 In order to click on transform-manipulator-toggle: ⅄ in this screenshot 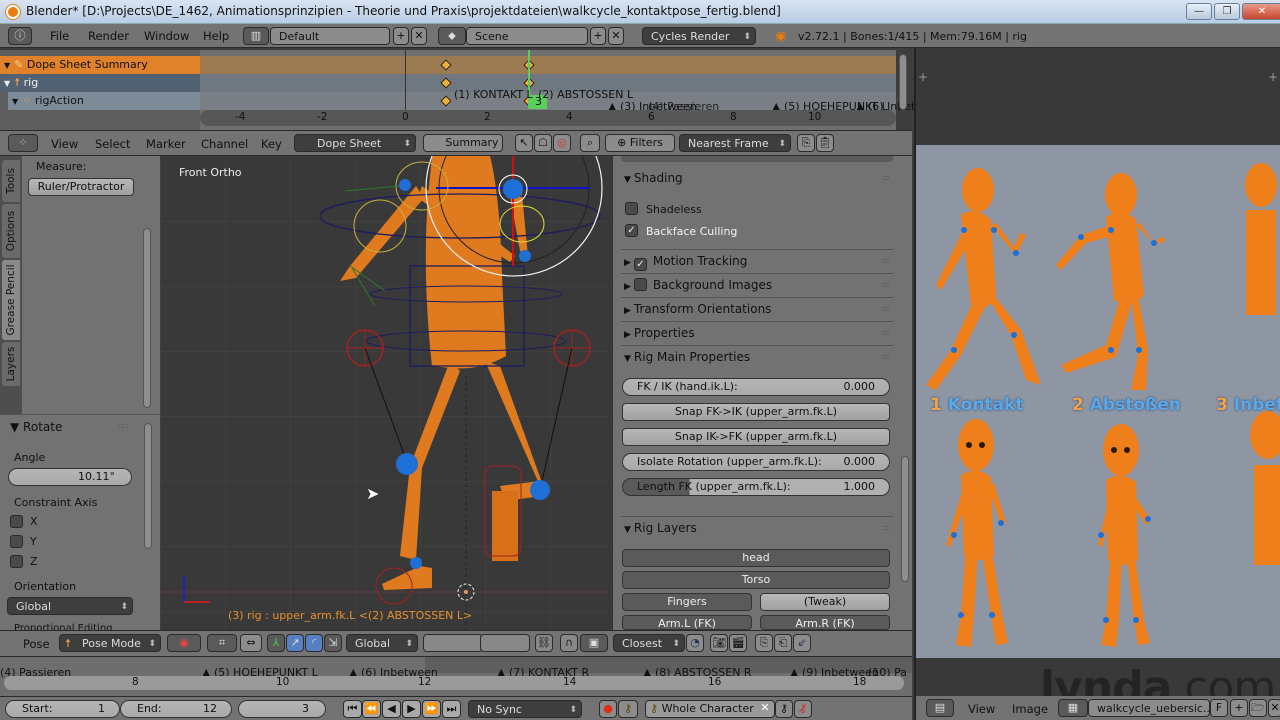, I will do `click(276, 643)`.